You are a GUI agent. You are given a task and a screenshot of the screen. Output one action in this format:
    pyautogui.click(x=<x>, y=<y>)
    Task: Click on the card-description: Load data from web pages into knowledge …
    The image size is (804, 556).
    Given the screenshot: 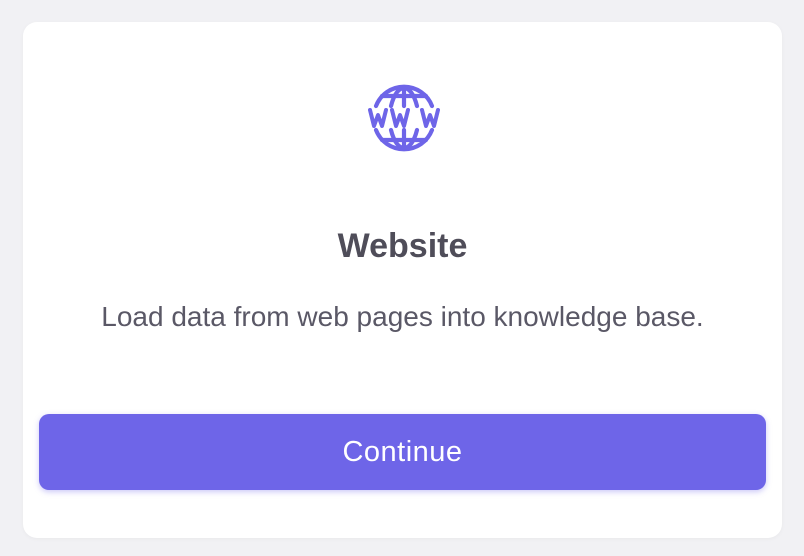 What is the action you would take?
    pyautogui.click(x=402, y=316)
    